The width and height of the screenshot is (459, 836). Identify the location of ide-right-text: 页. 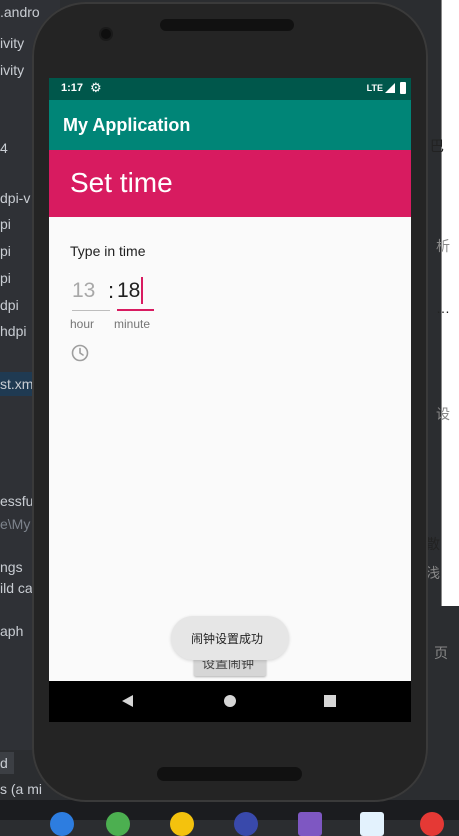
(441, 653).